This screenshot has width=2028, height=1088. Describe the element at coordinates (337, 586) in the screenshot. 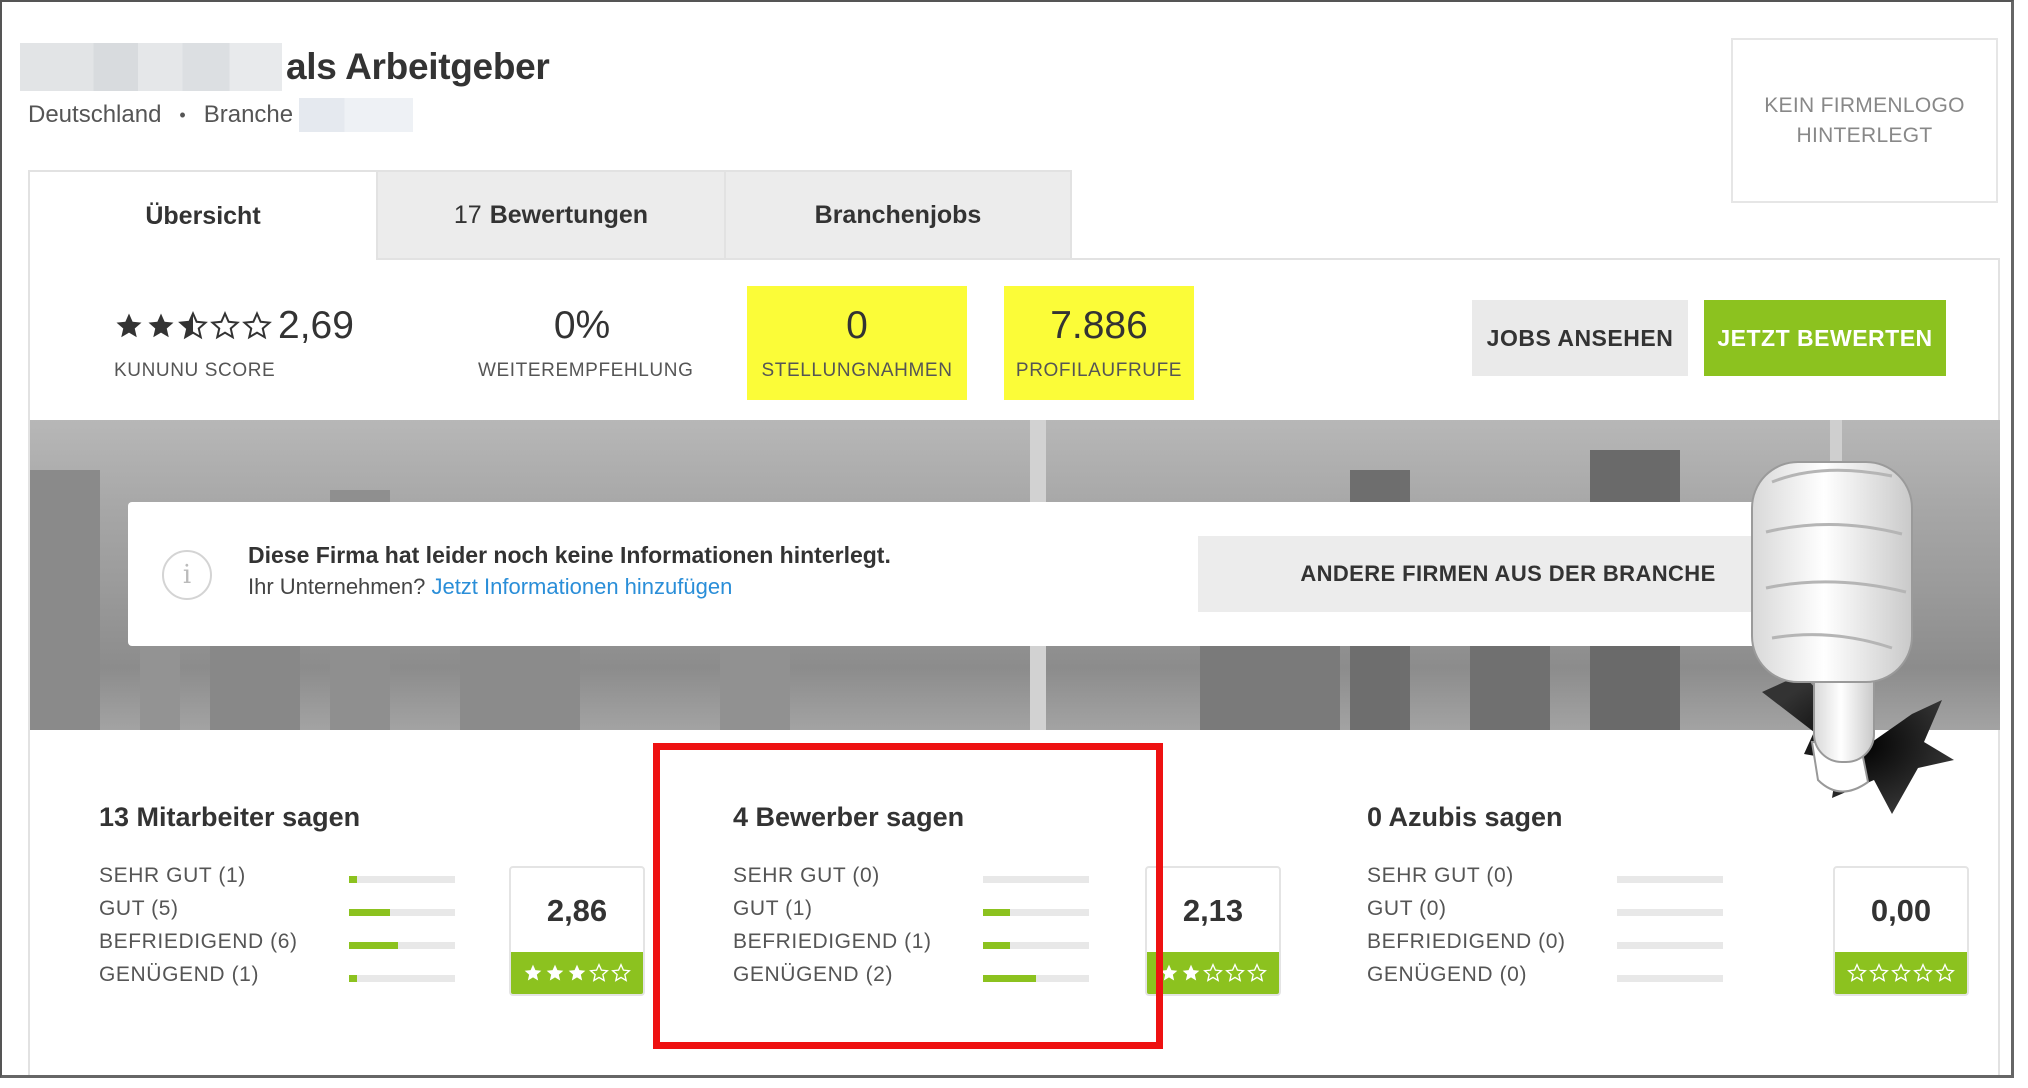

I see `company-question: Ihr Unternehmen?` at that location.